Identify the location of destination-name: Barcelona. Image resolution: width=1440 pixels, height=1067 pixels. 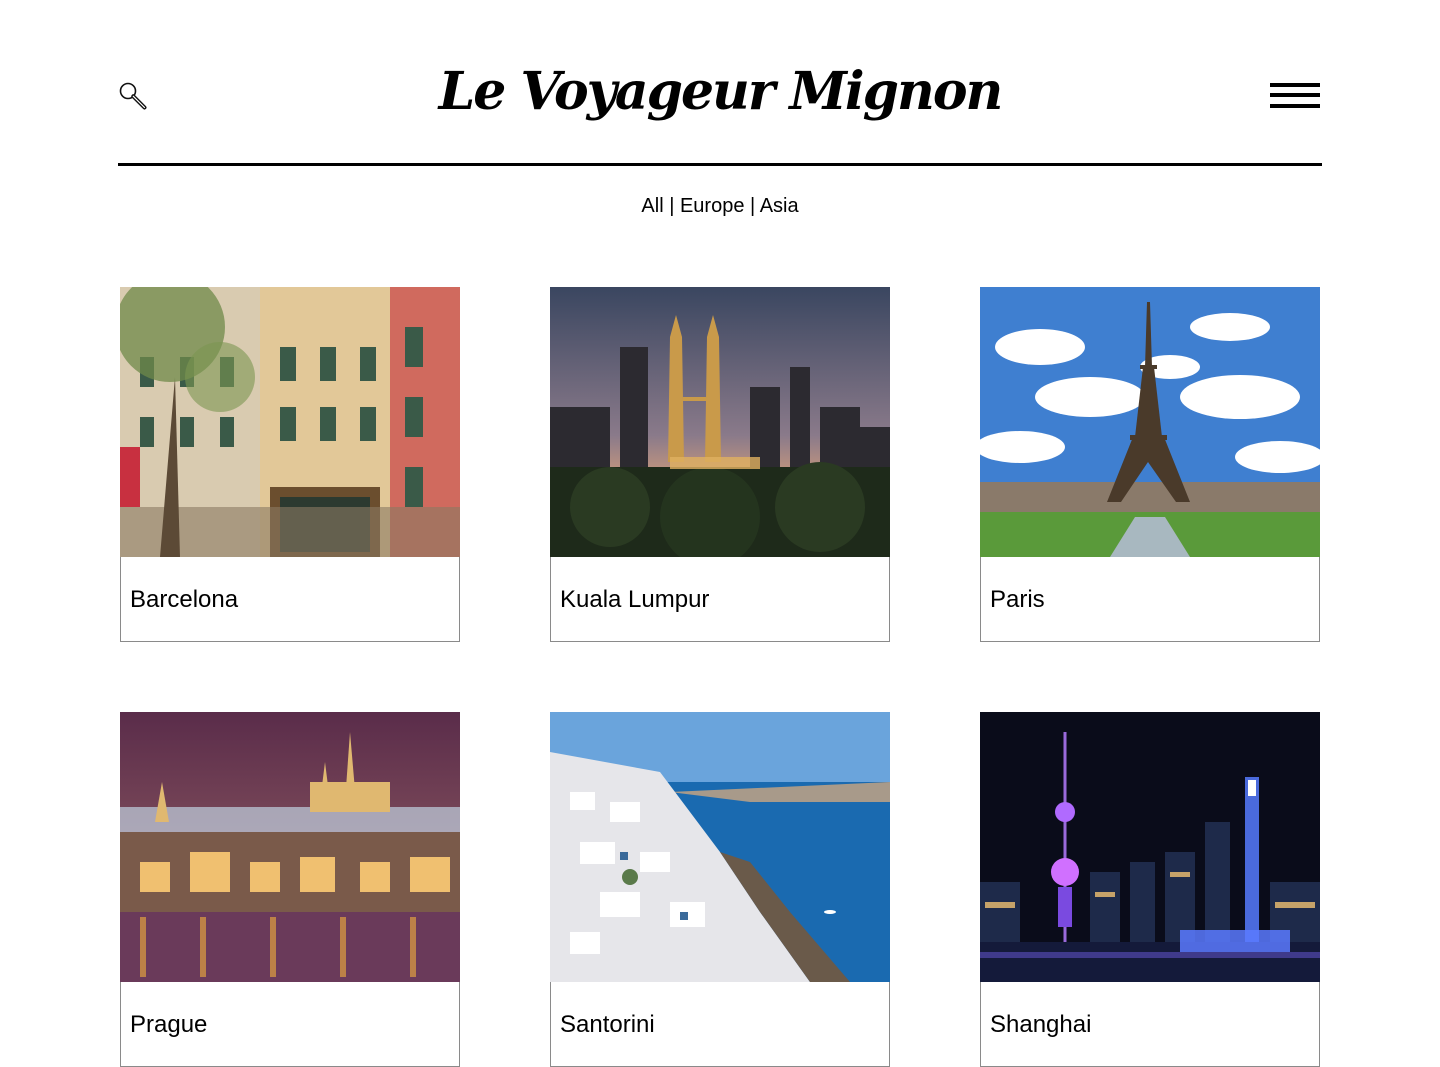
(184, 599).